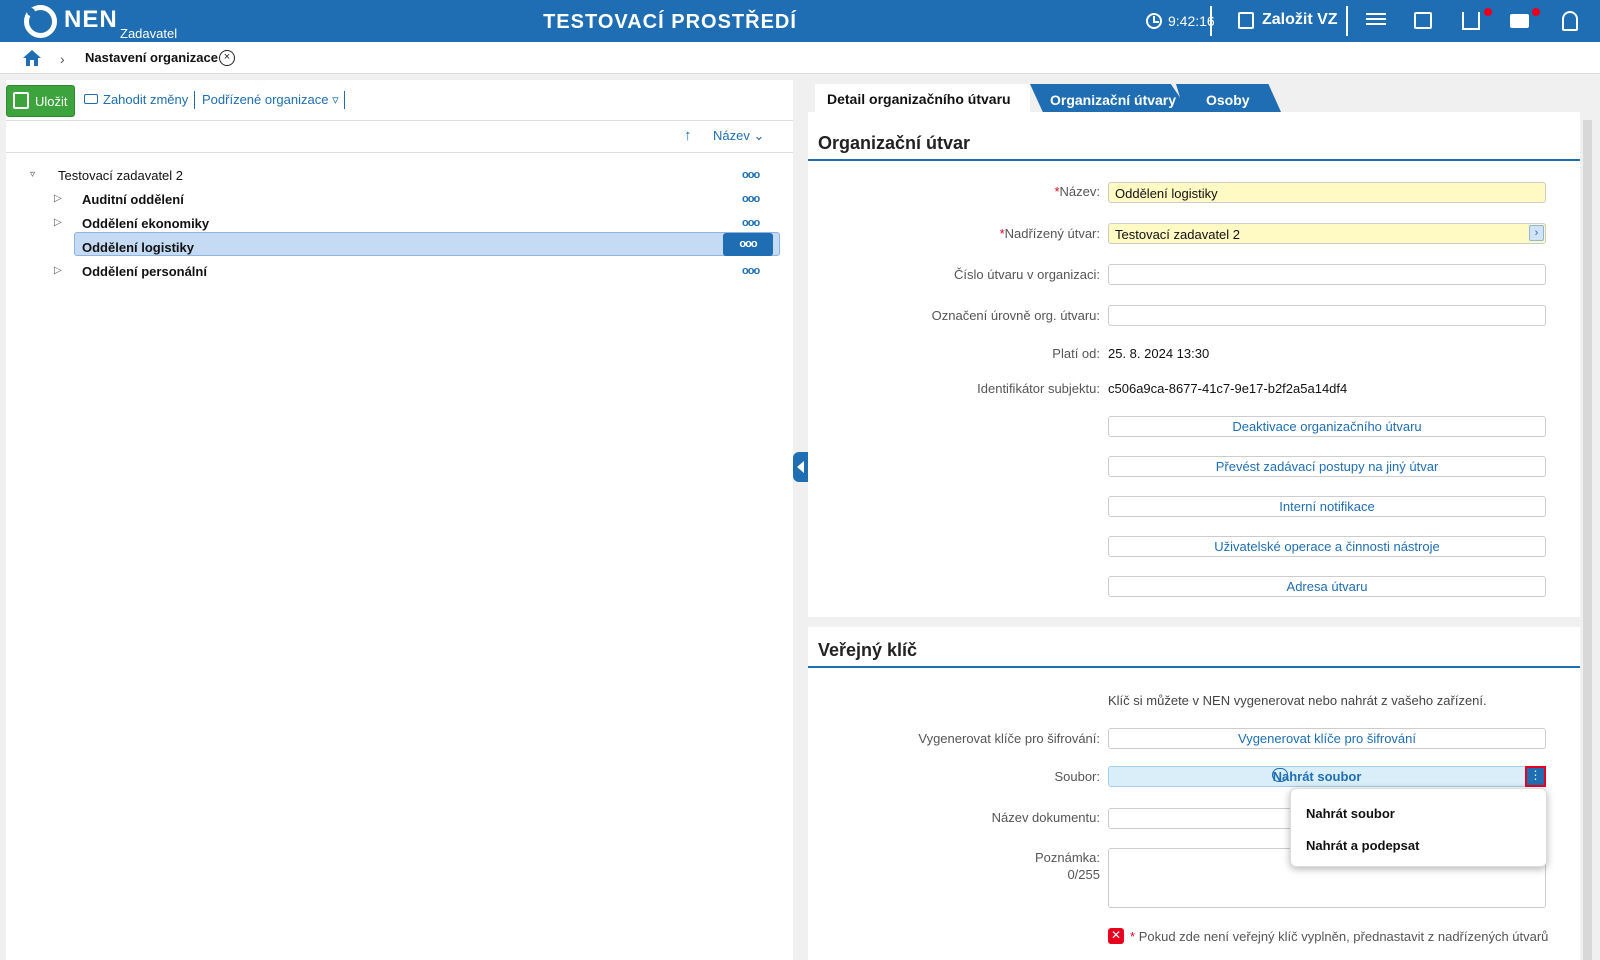  Describe the element at coordinates (1045, 817) in the screenshot. I see `document-name-label: Název dokumentu:` at that location.